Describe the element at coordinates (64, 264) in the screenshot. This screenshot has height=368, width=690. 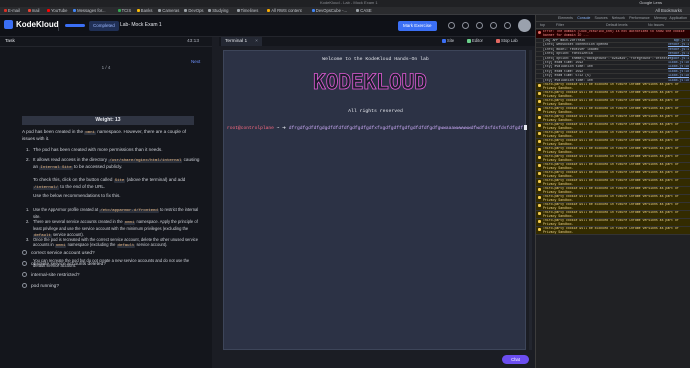
I see `check-item-2: obsolete service accounts deleted?` at that location.